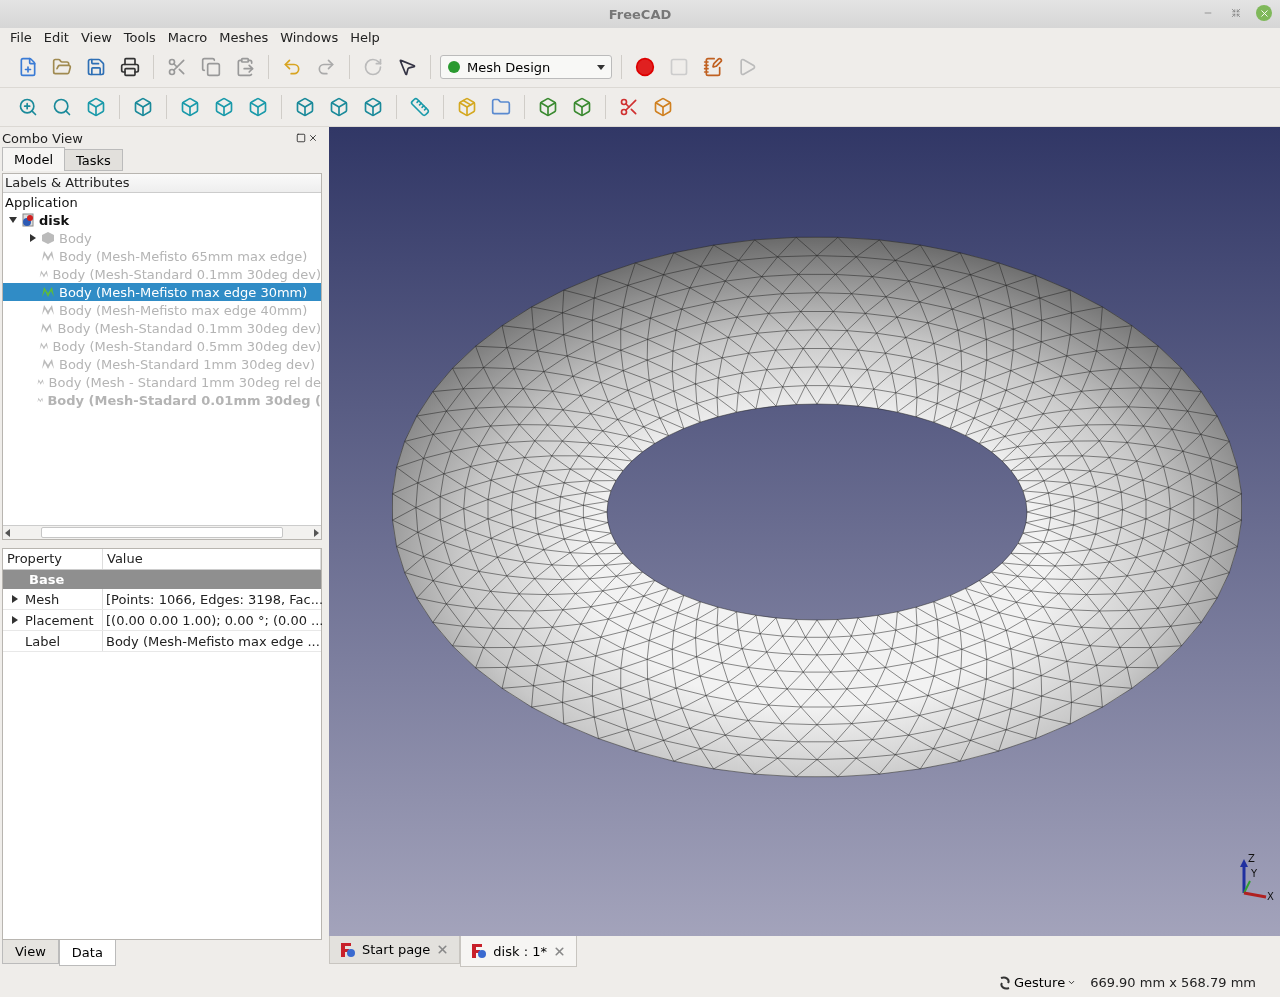  What do you see at coordinates (177, 67) in the screenshot?
I see `scissors-icon` at bounding box center [177, 67].